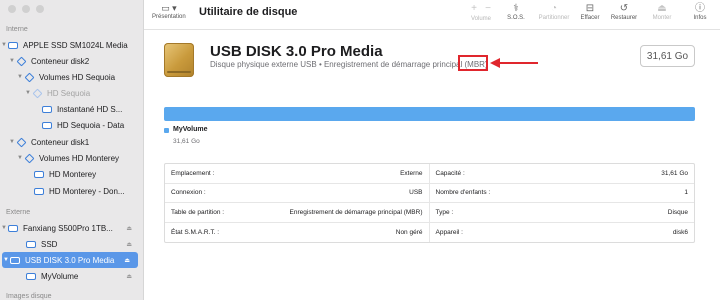  I want to click on info-value: Non géré, so click(409, 232).